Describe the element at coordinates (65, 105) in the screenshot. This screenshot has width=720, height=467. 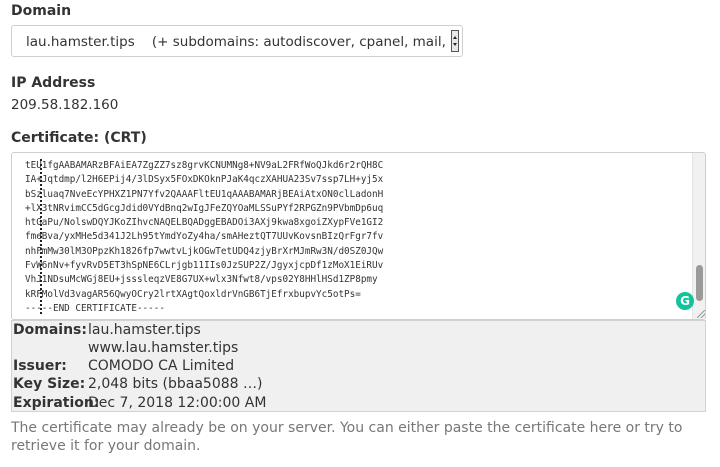
I see `ip-address-value: 209.58.182.160` at that location.